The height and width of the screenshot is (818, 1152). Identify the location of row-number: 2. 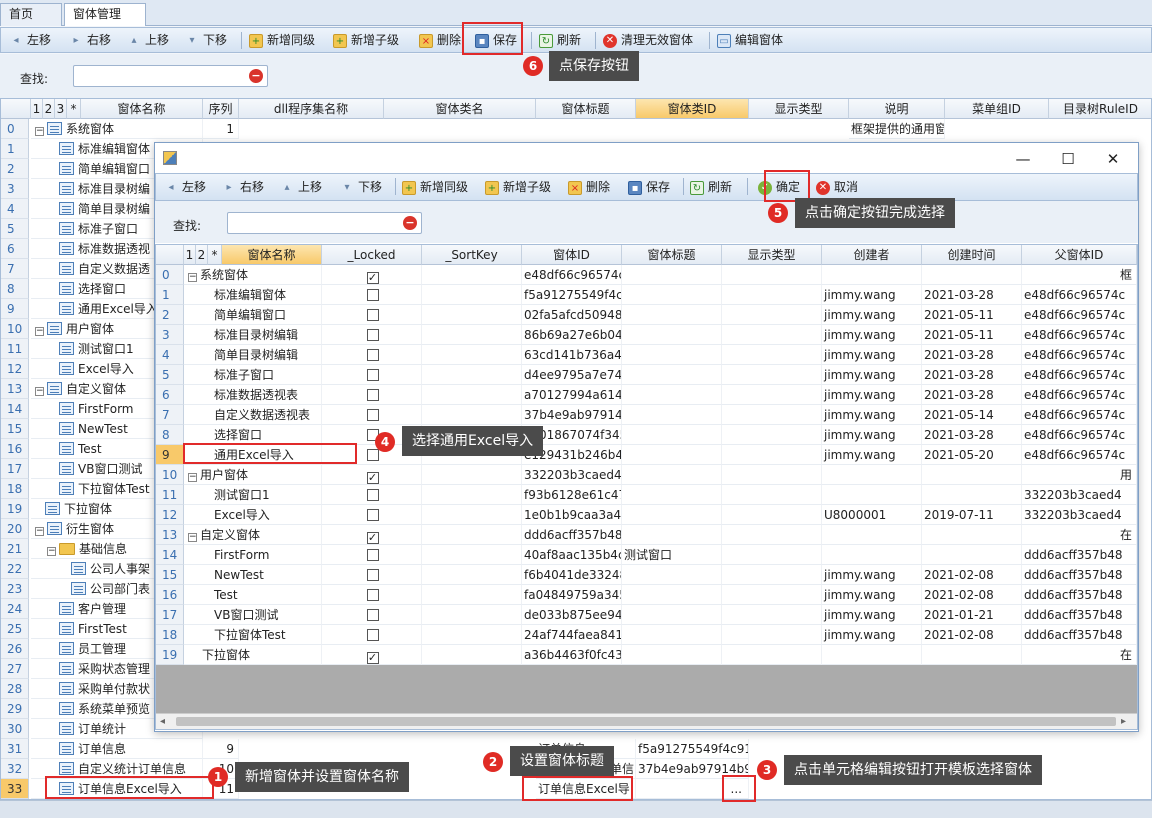
(170, 315).